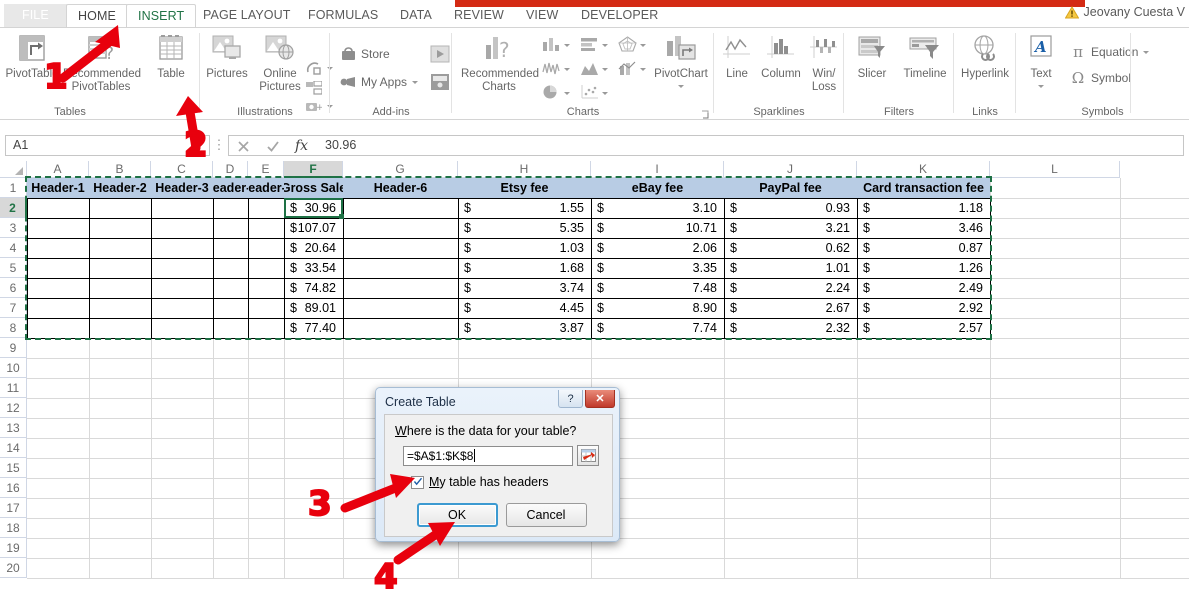 The height and width of the screenshot is (595, 1189). What do you see at coordinates (416, 16) in the screenshot?
I see `tab-data: DATA` at bounding box center [416, 16].